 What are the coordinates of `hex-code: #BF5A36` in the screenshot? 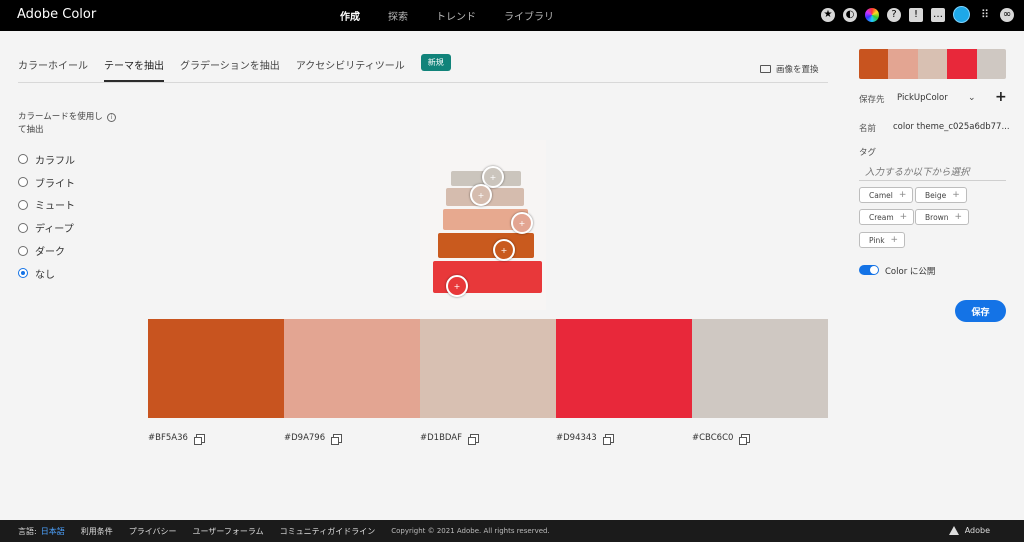 It's located at (168, 438).